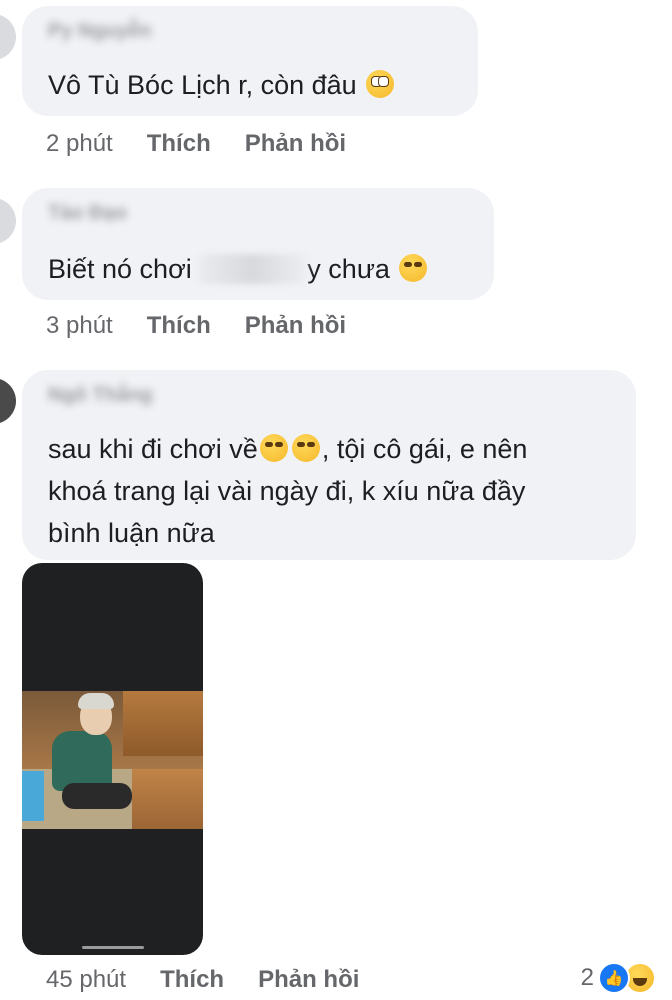  I want to click on comment-actions: 45 phút Thích Phản hồi, so click(202, 980).